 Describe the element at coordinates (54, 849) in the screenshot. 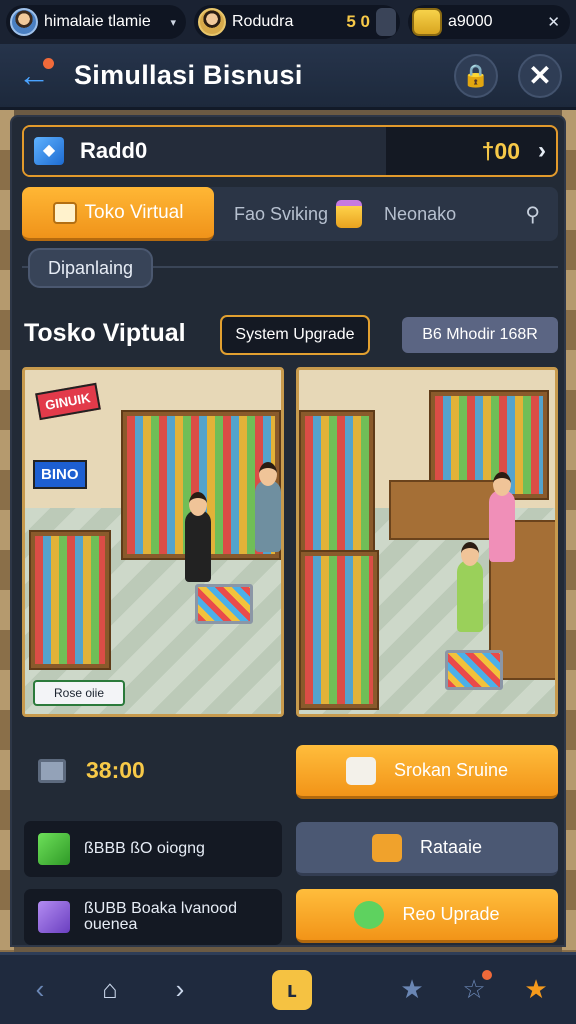

I see `green-cube-icon` at that location.